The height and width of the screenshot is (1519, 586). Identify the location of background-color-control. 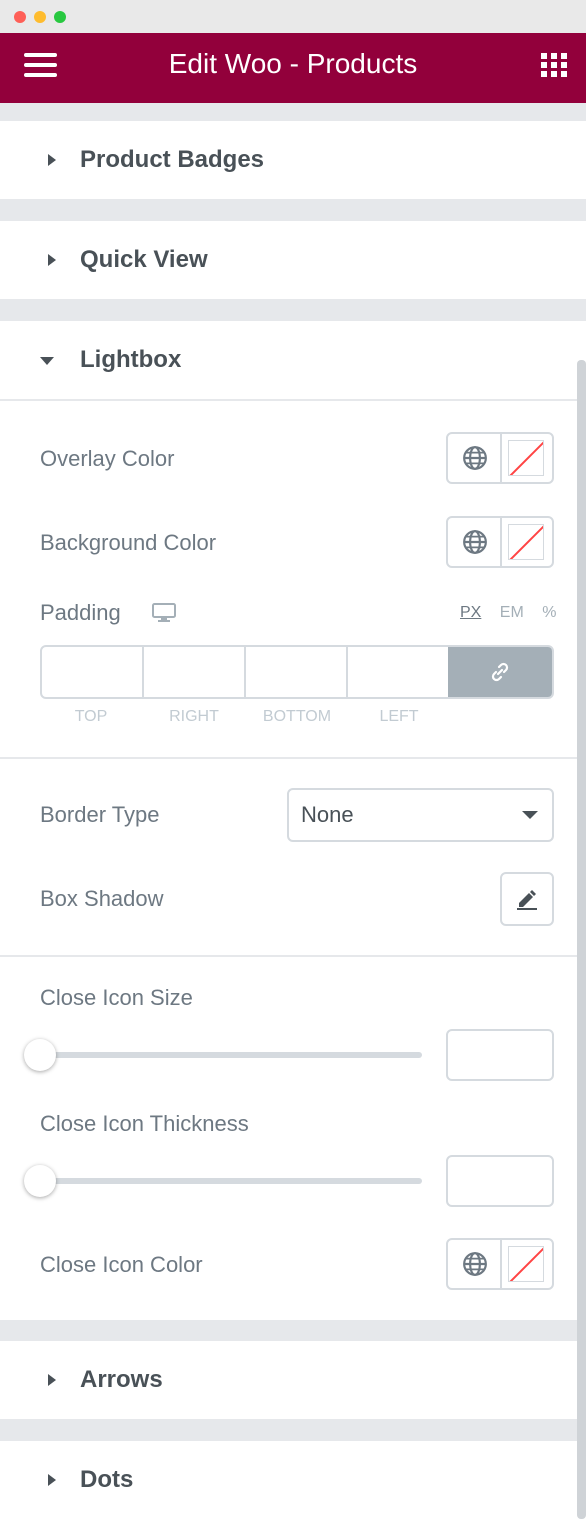
(500, 542).